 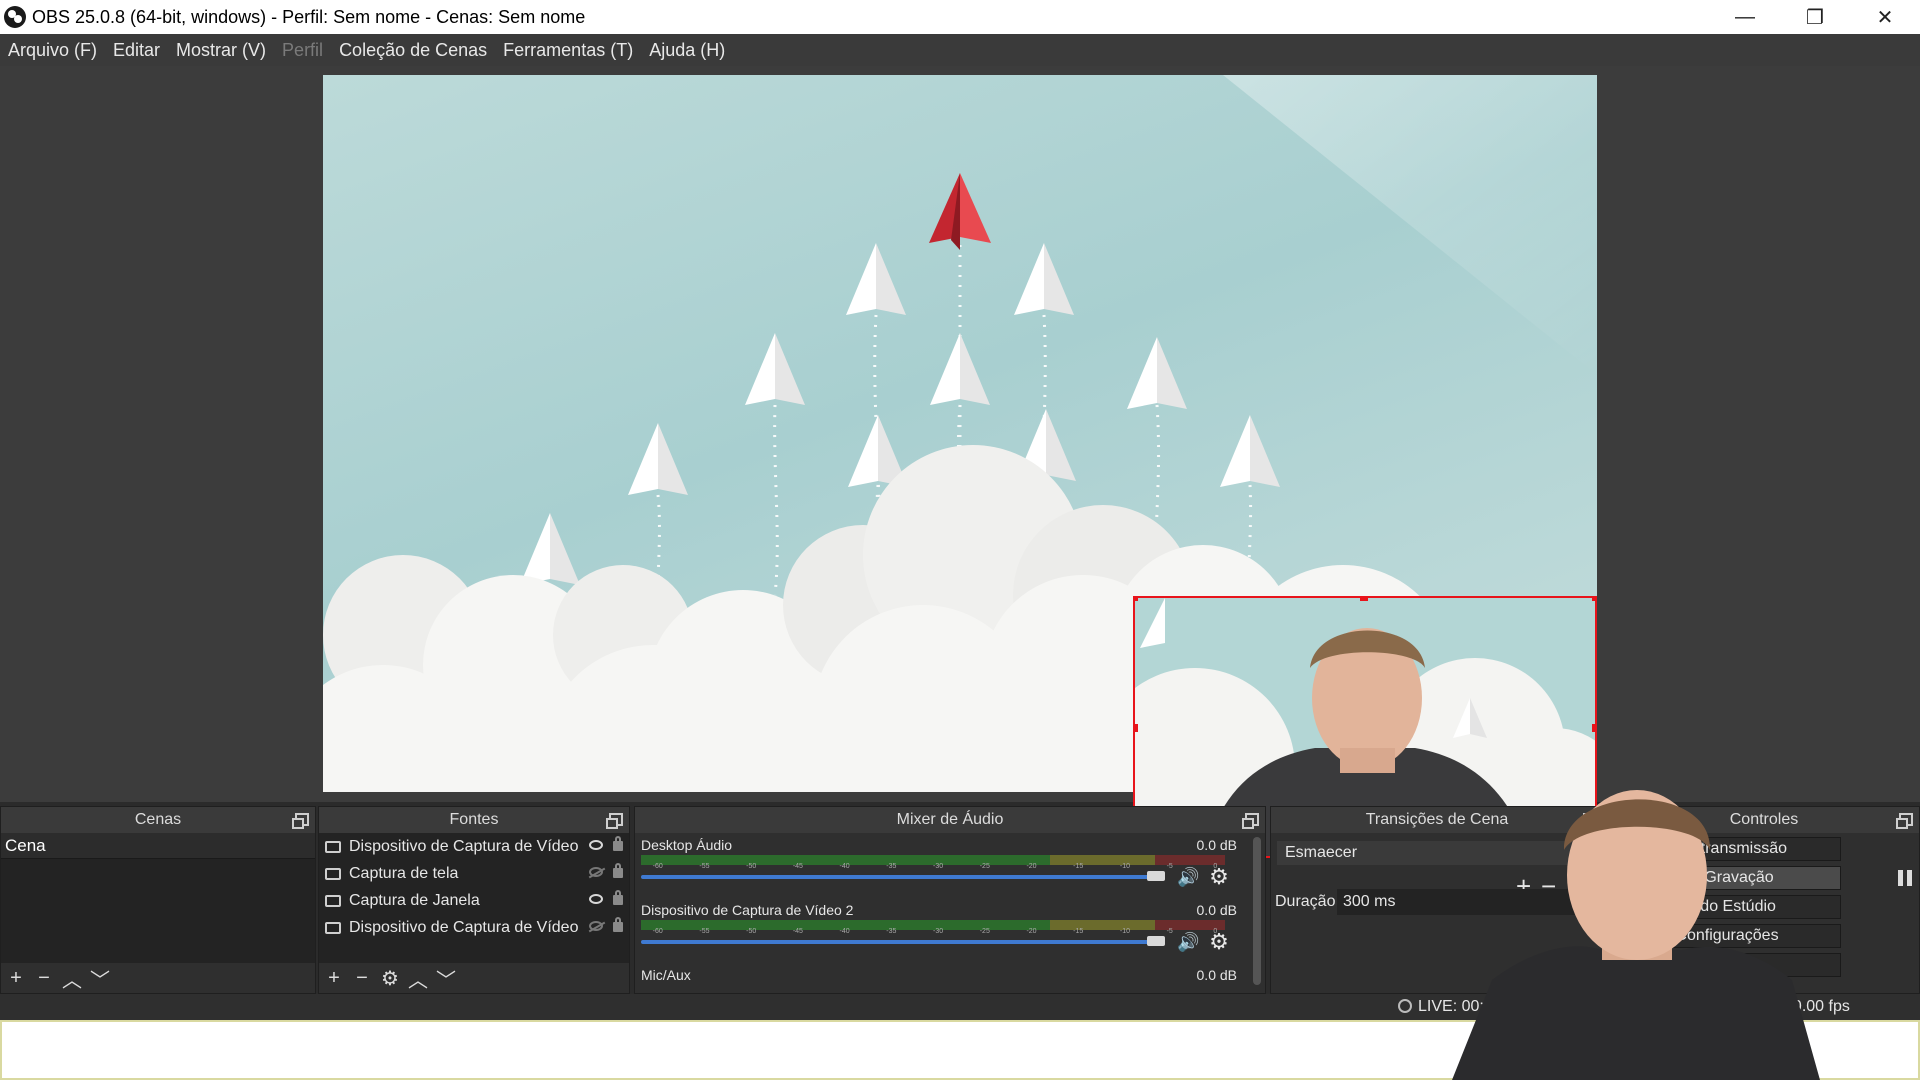 What do you see at coordinates (302, 50) in the screenshot?
I see `menu-perfil: Perfil` at bounding box center [302, 50].